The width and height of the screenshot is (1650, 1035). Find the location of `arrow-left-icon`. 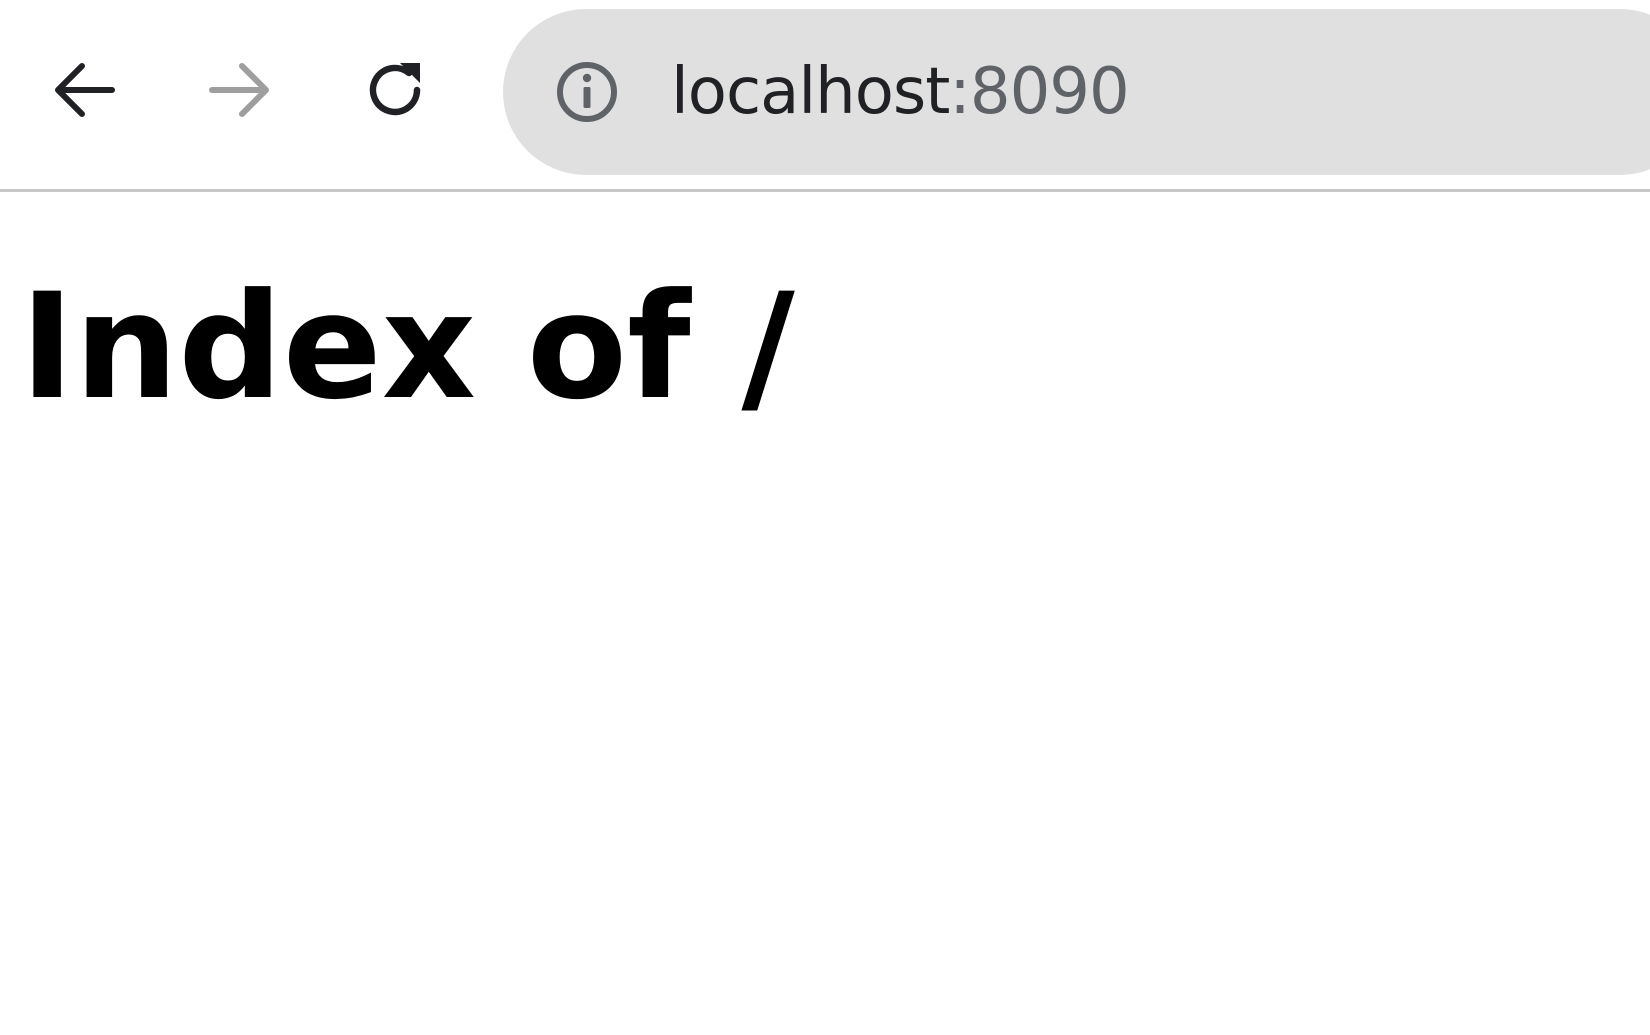

arrow-left-icon is located at coordinates (85, 90).